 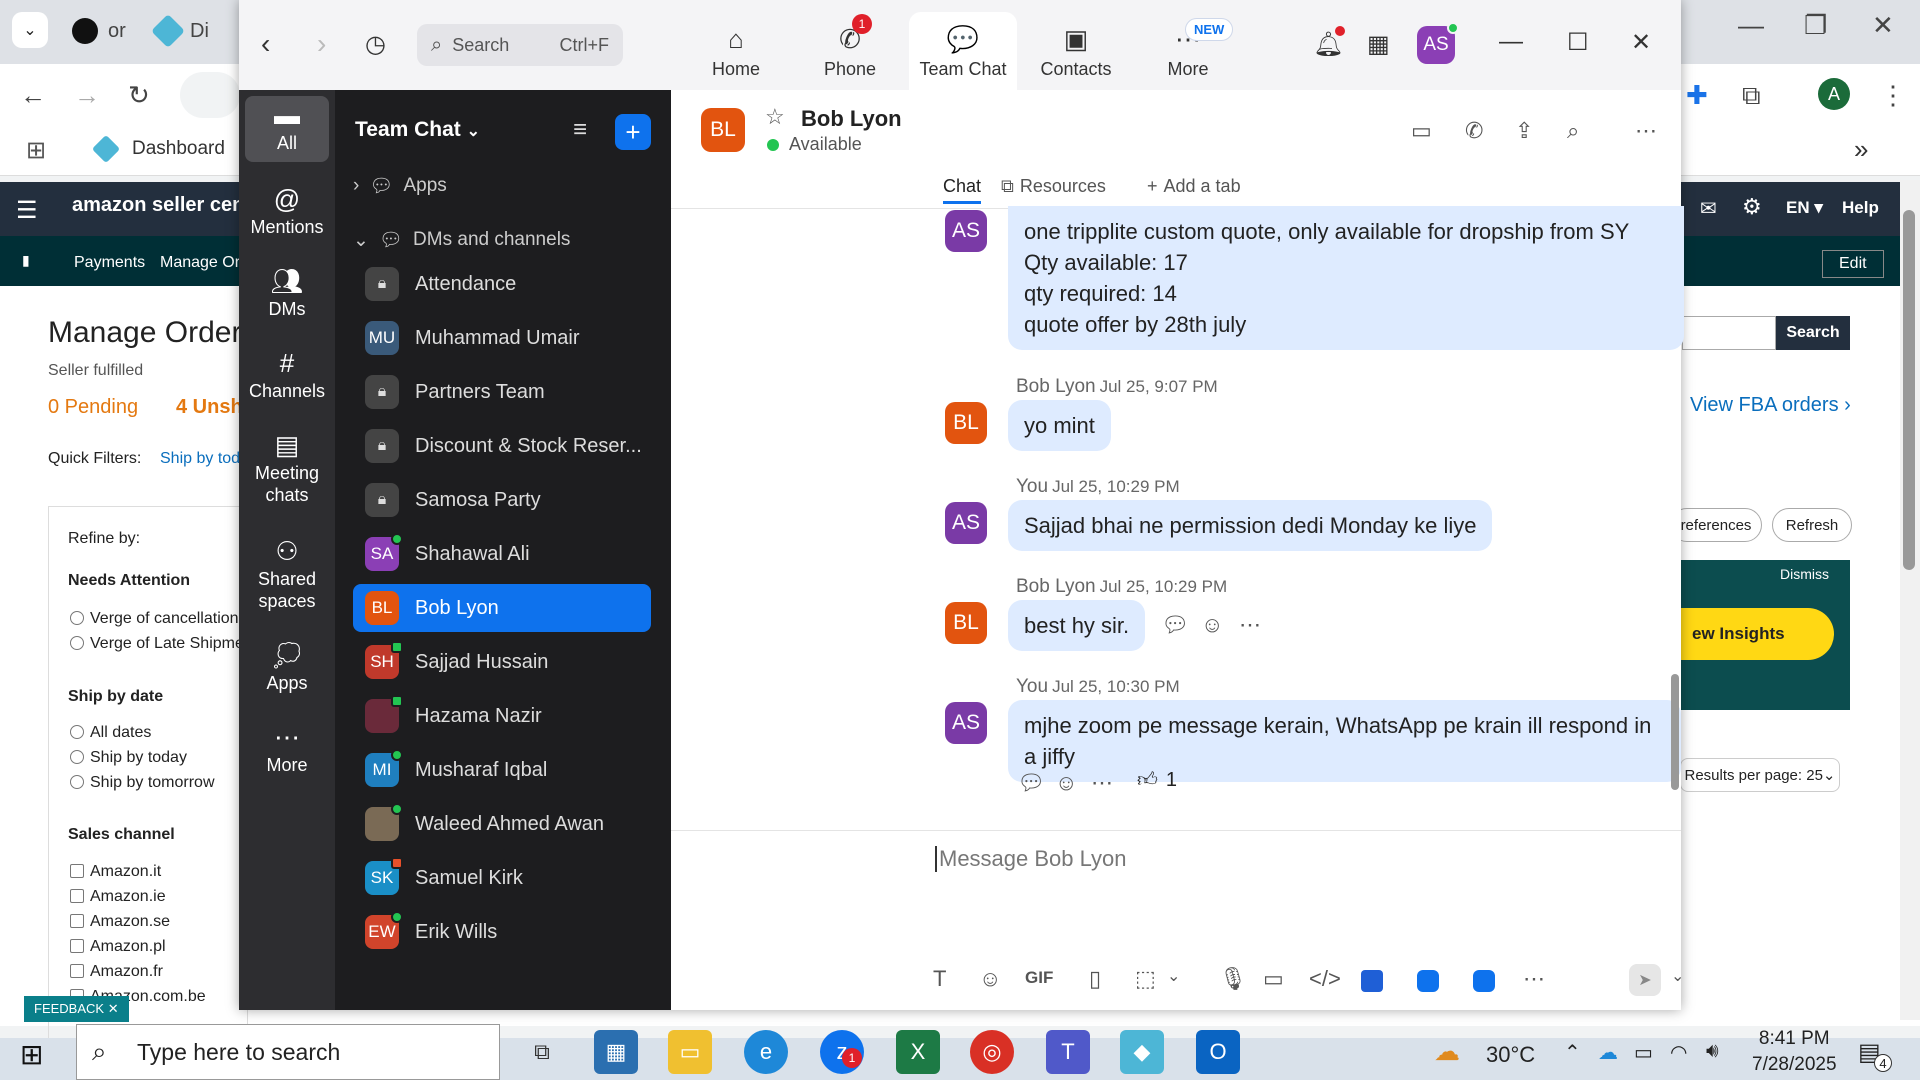 I want to click on maximize-icon: ☐, so click(x=1578, y=42).